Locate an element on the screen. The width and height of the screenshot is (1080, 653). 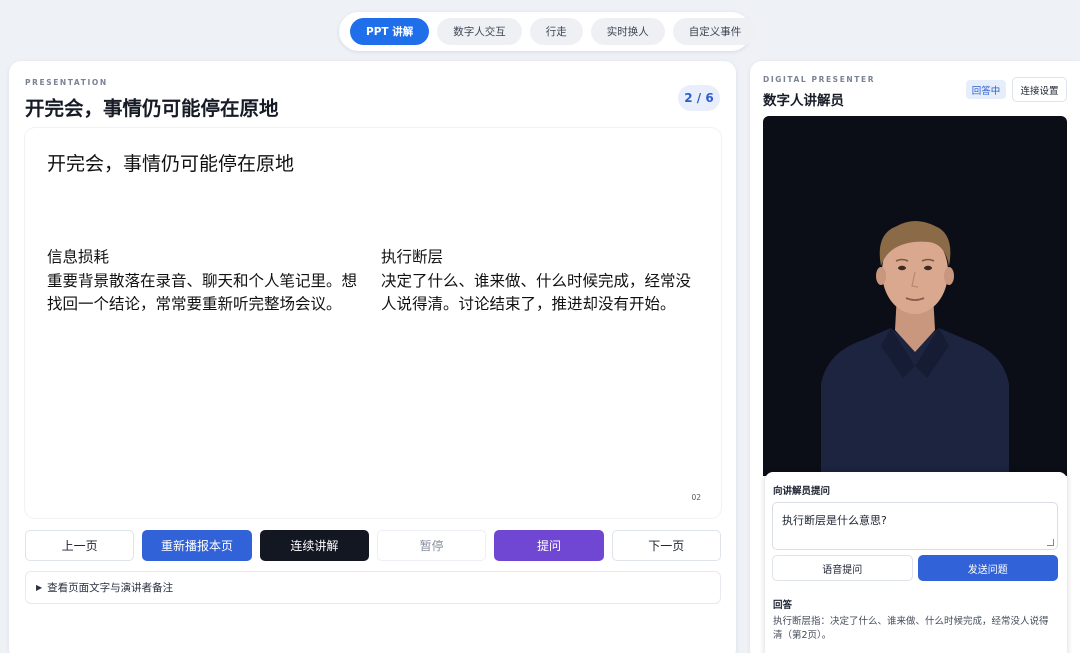
answer-text: 执行断层指：决定了什么、谁来做、什么时候完成，经常没人说得清（第2页）。 is located at coordinates (911, 628).